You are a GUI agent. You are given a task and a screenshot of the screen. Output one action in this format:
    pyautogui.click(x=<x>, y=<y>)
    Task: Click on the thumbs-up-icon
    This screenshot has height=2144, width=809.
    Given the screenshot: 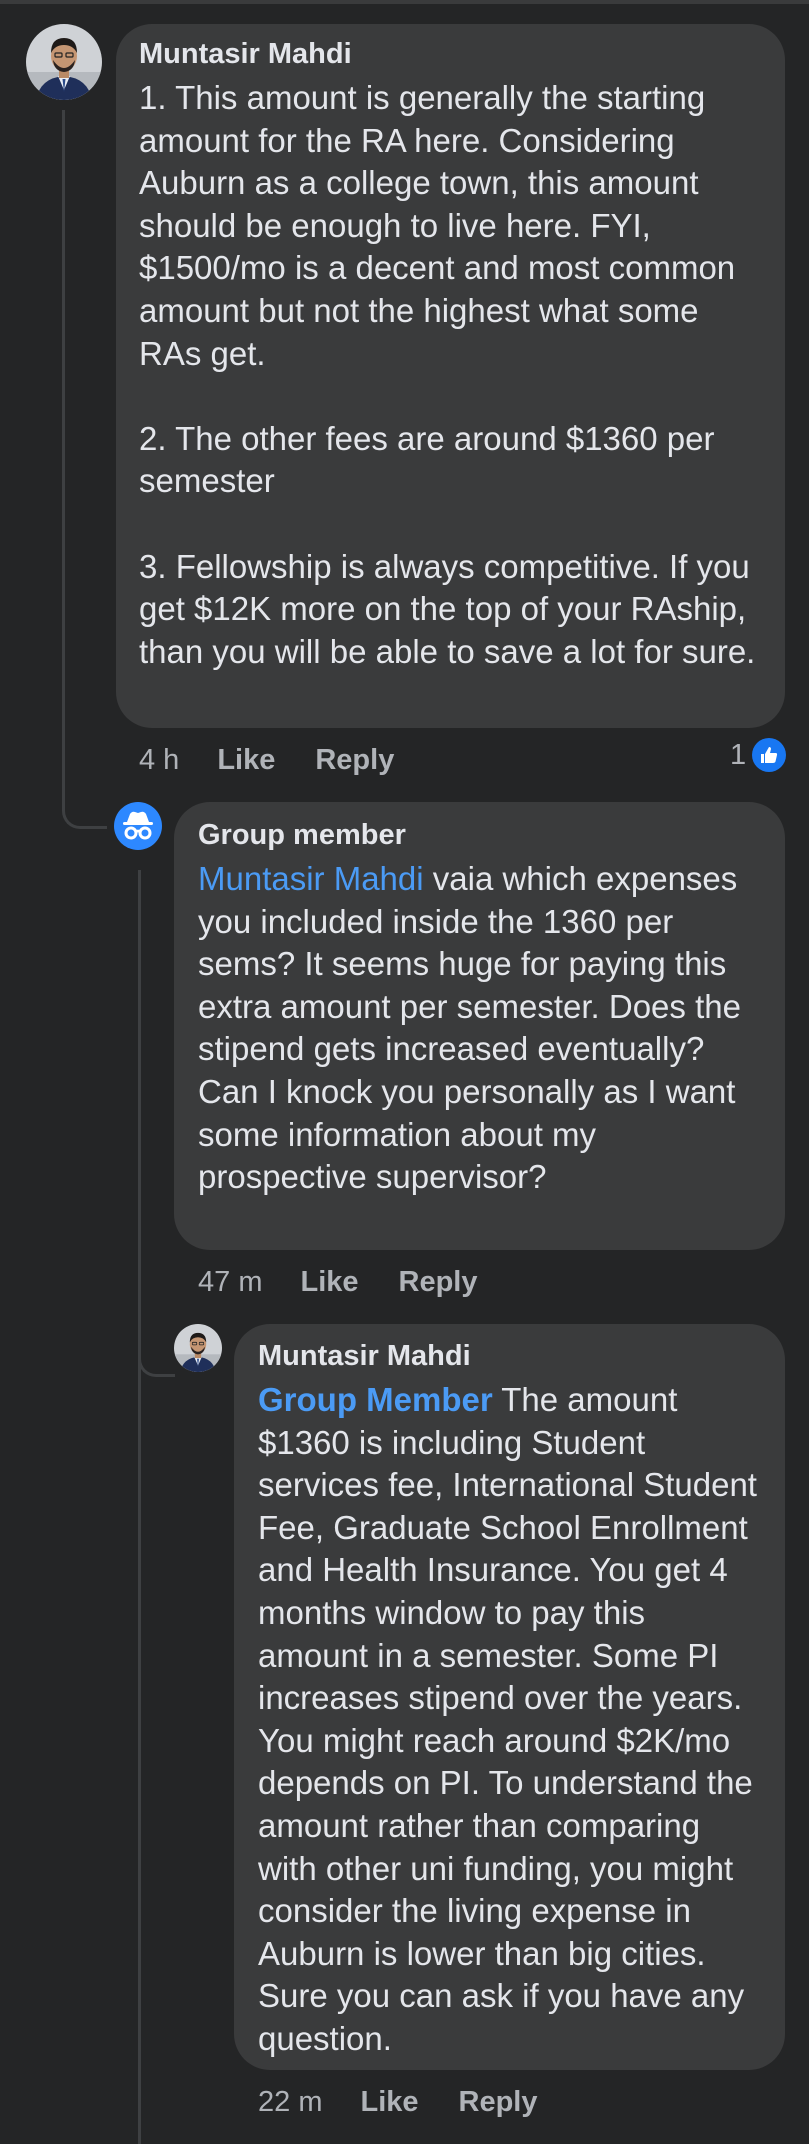 What is the action you would take?
    pyautogui.click(x=769, y=755)
    